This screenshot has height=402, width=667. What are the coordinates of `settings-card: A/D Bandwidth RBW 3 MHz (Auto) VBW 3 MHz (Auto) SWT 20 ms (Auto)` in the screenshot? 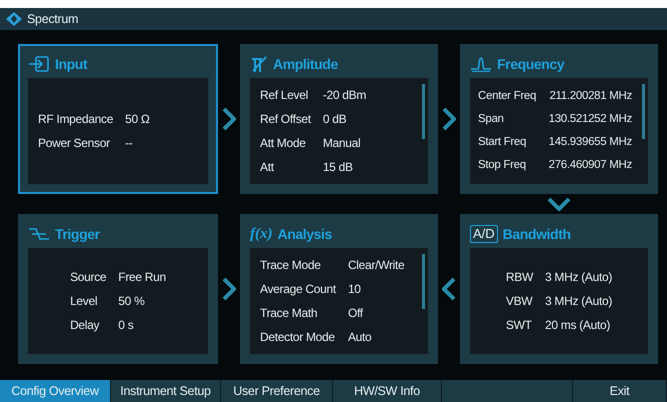 It's located at (559, 289).